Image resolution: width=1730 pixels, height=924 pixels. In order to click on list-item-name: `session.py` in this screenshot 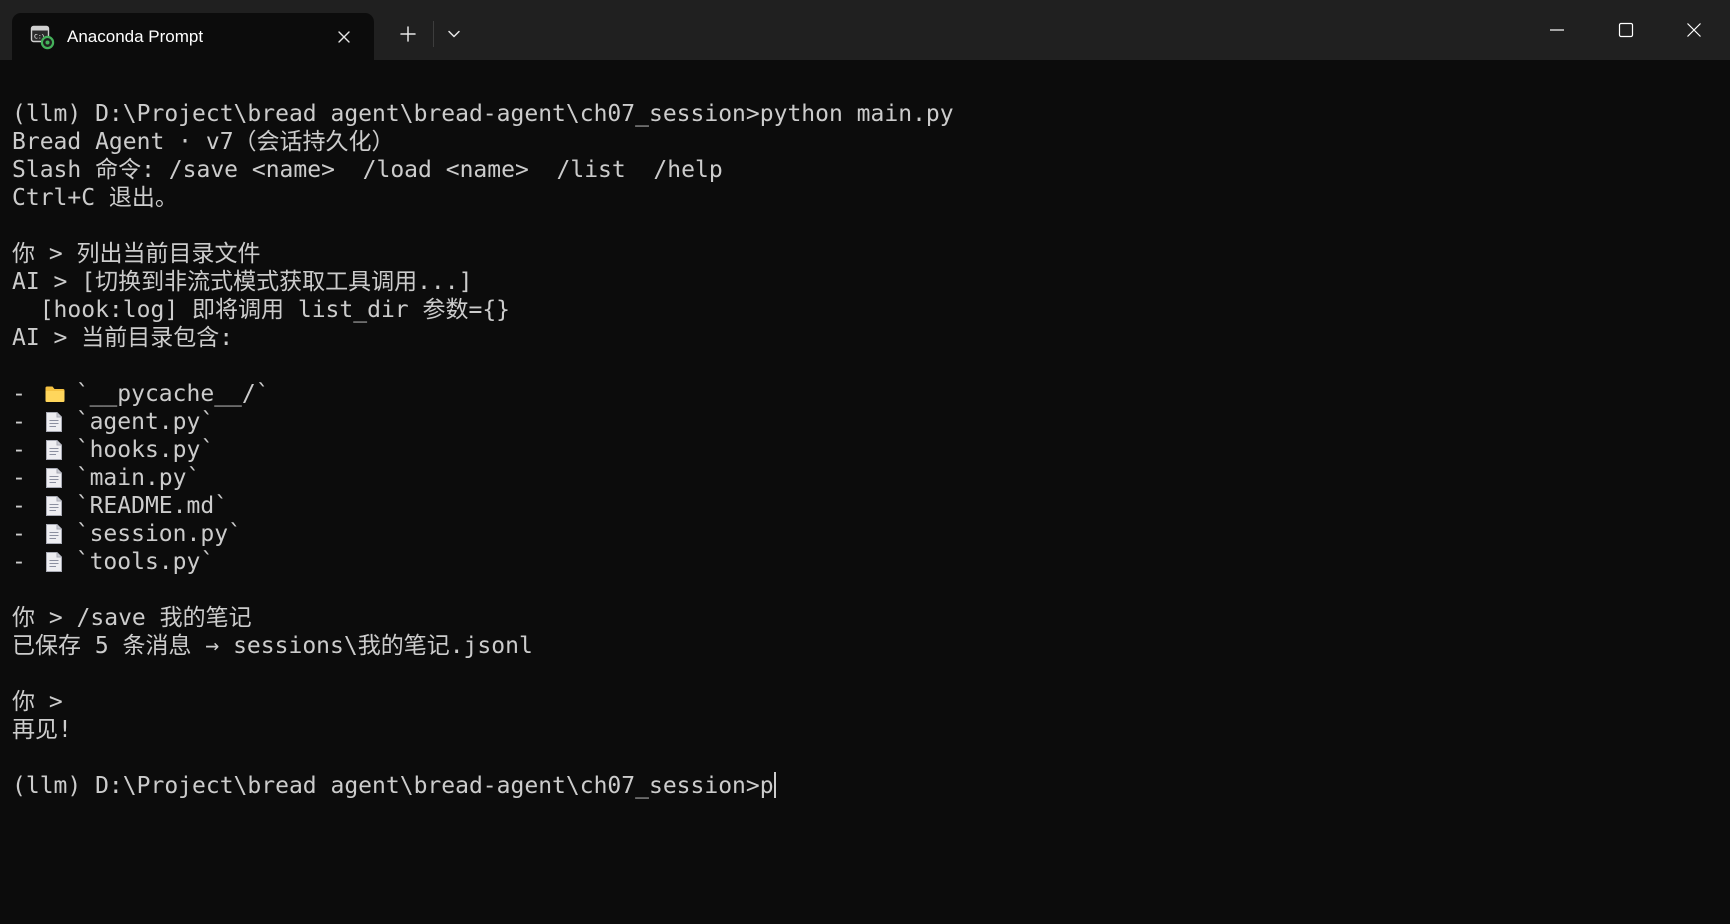, I will do `click(158, 534)`.